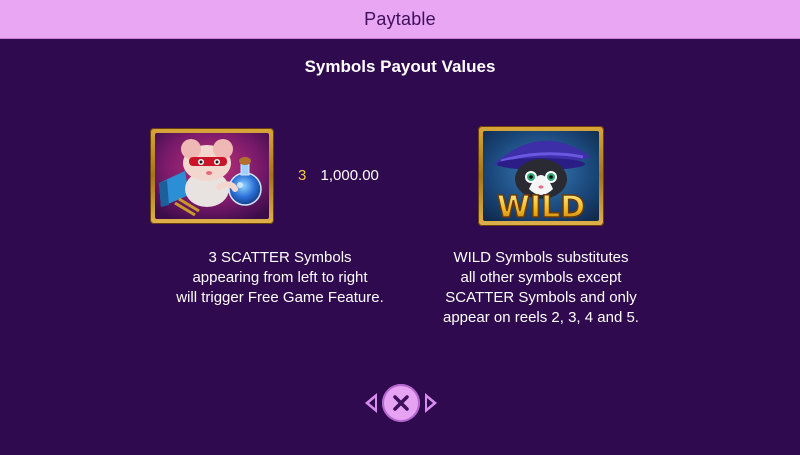 Image resolution: width=800 pixels, height=455 pixels. Describe the element at coordinates (541, 317) in the screenshot. I see `description-line: appear on reels 2, 3, 4 and 5.` at that location.